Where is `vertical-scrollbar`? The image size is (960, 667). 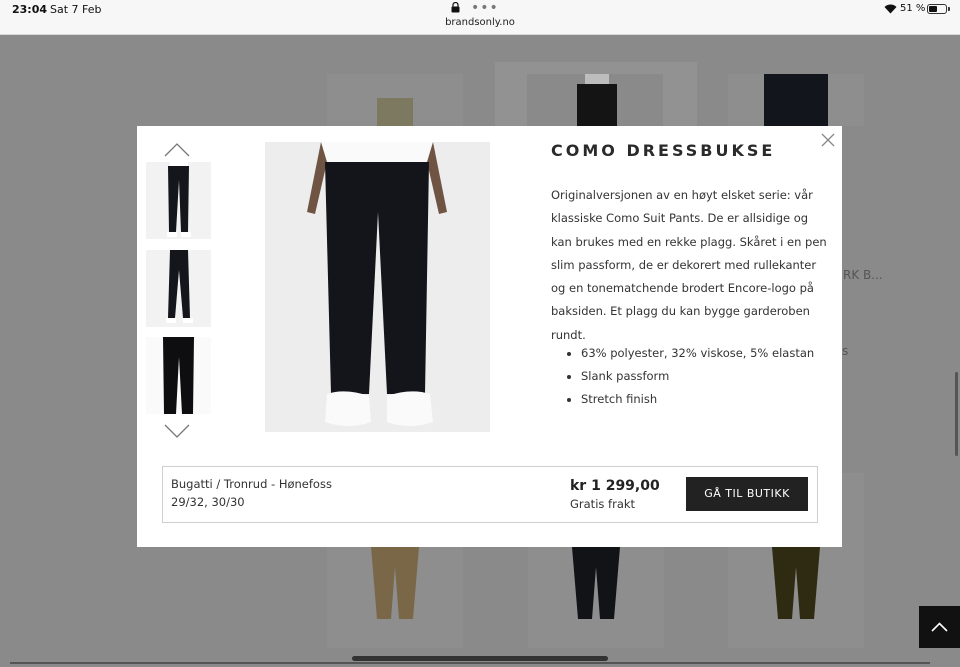
vertical-scrollbar is located at coordinates (956, 414).